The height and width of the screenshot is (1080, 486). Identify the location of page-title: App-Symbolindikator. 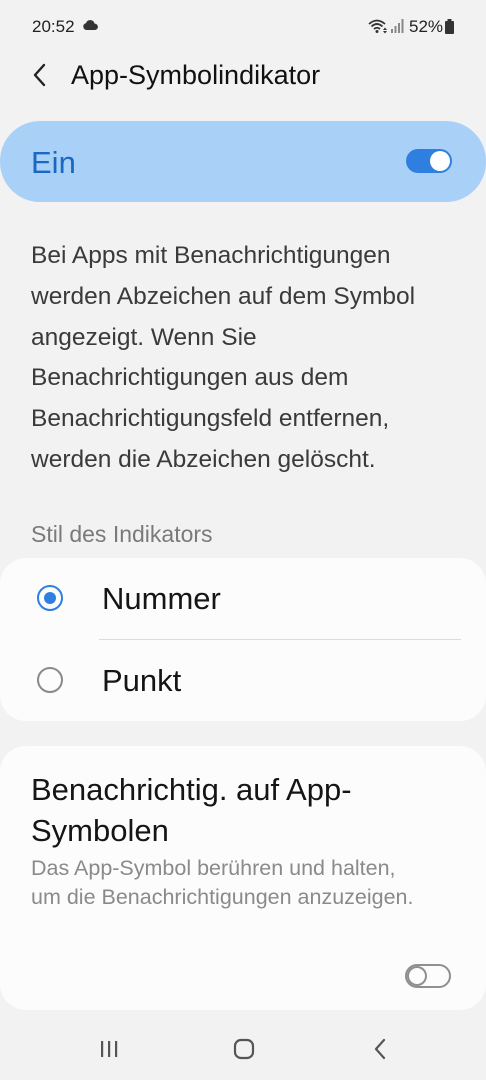
(196, 75).